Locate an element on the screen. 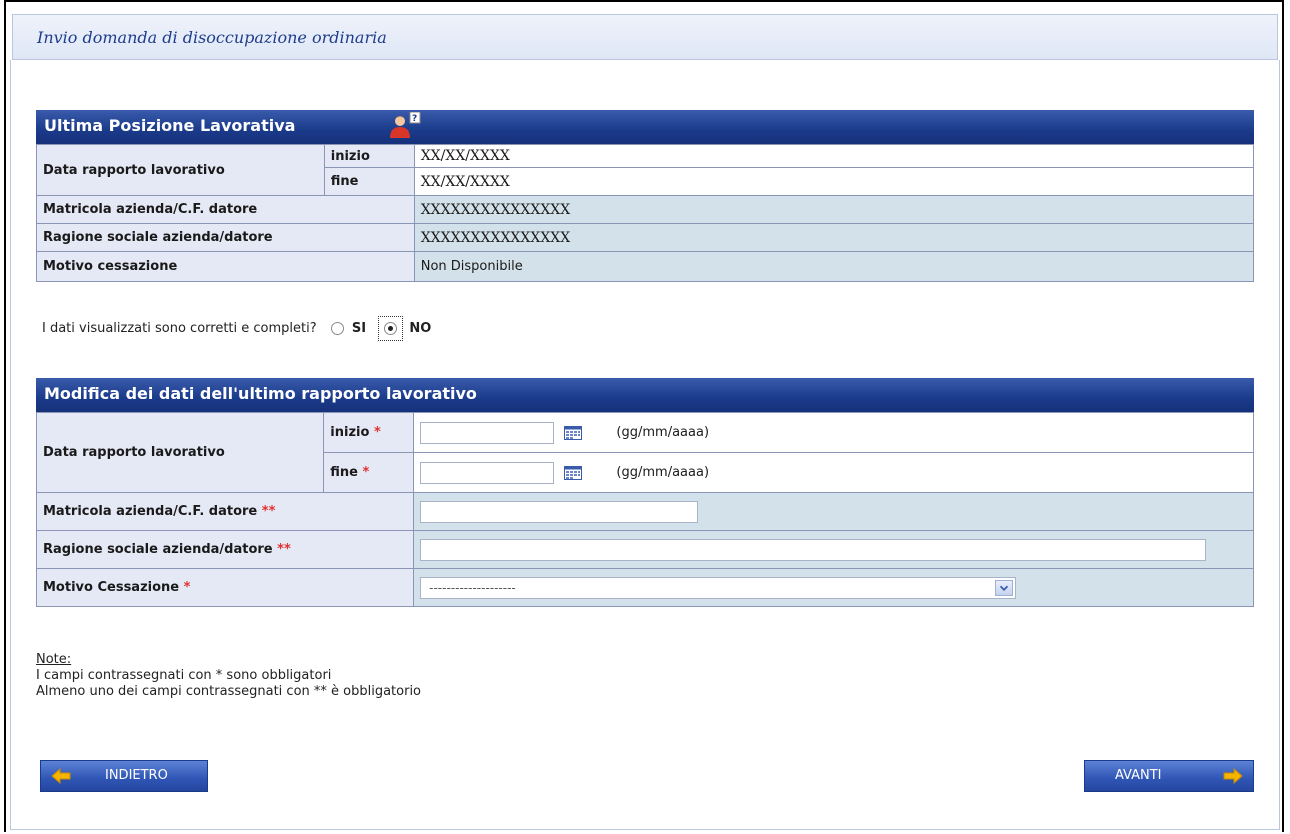  radio-si-label: SI is located at coordinates (359, 328).